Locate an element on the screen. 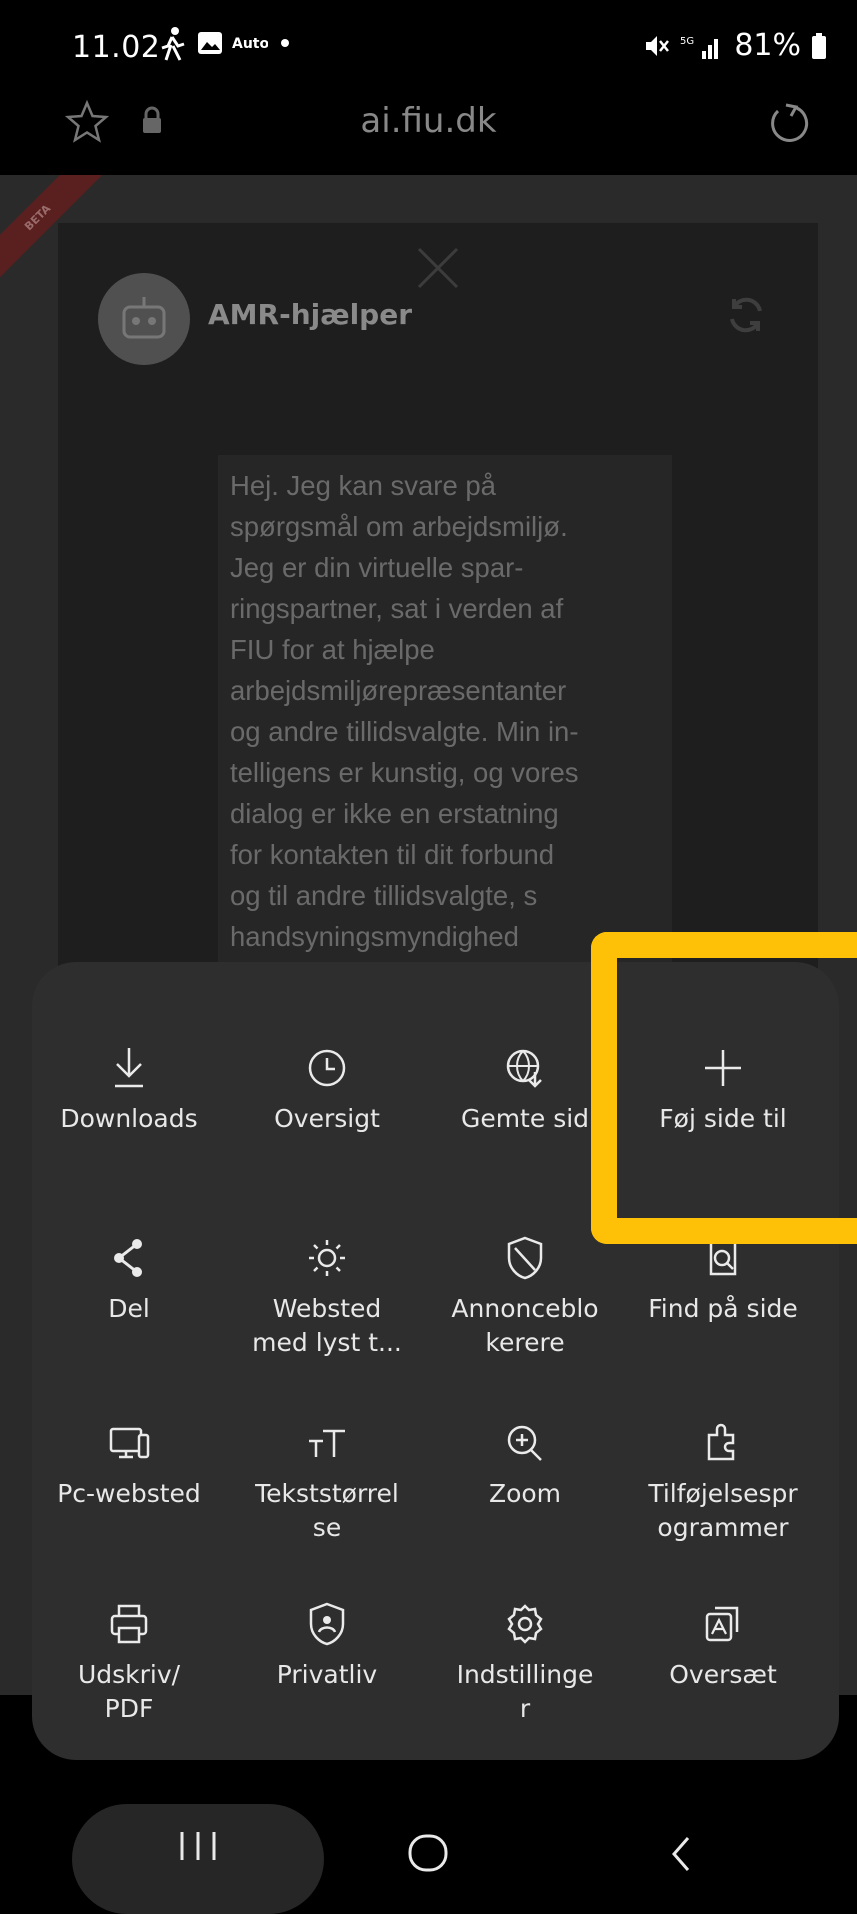 The width and height of the screenshot is (857, 1914). auto-icon: Auto is located at coordinates (250, 44).